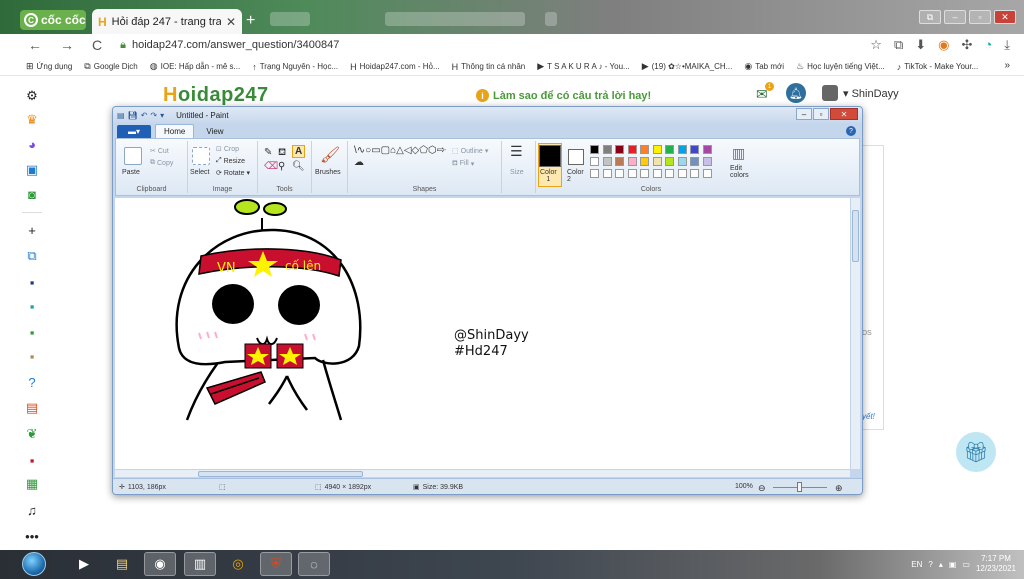 The height and width of the screenshot is (579, 1024). Describe the element at coordinates (214, 131) in the screenshot. I see `tab-view: View` at that location.